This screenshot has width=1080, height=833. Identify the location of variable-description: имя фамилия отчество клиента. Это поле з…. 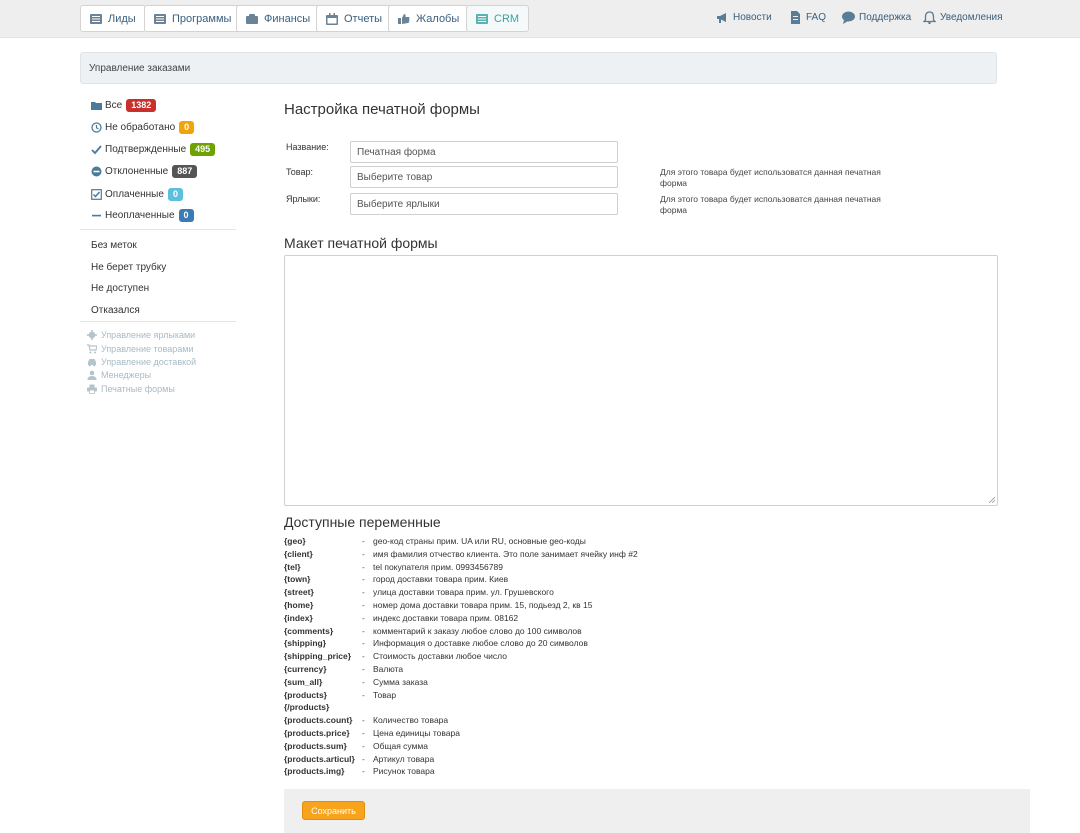
(505, 553).